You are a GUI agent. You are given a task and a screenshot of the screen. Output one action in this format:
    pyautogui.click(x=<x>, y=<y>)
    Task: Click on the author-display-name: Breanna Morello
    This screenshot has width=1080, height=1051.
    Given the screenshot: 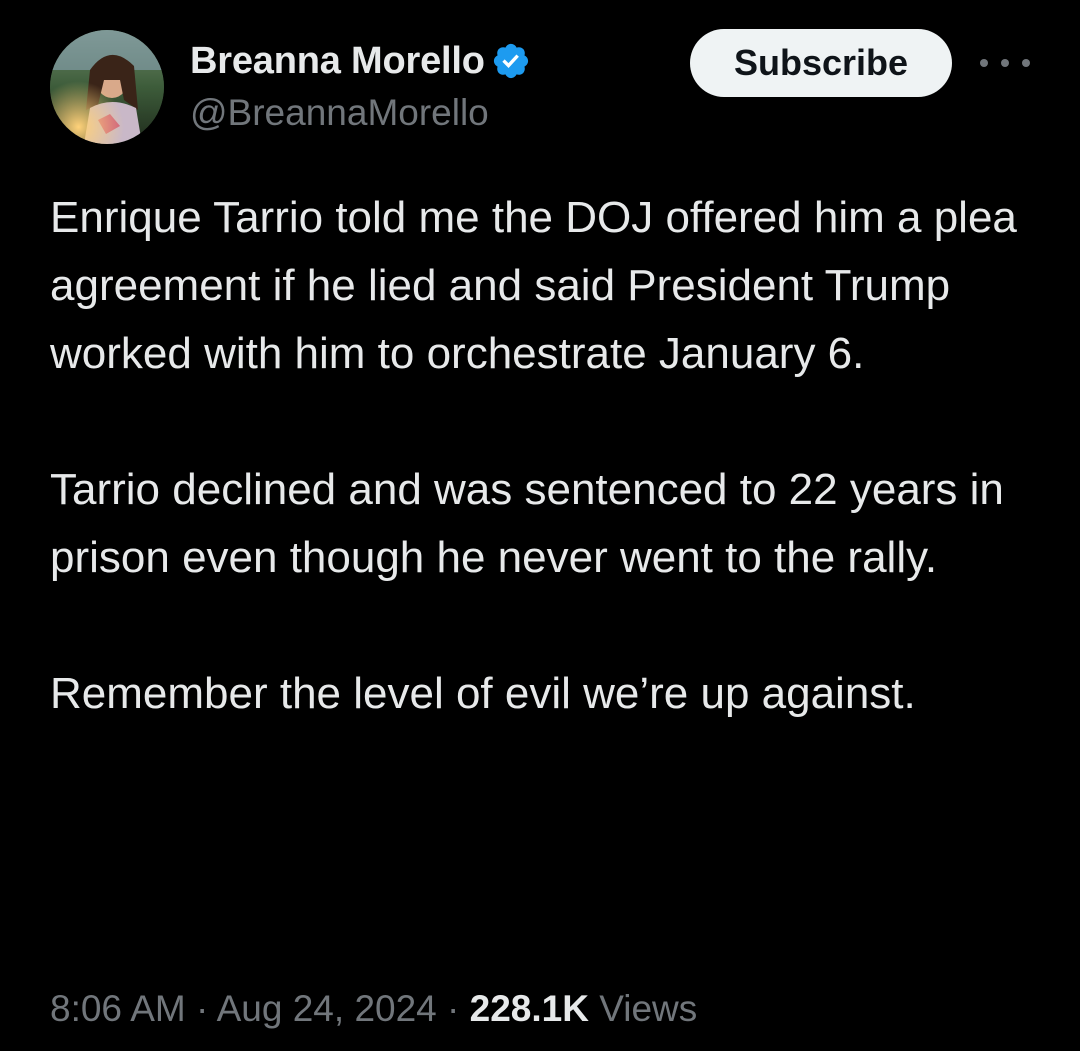 What is the action you would take?
    pyautogui.click(x=337, y=61)
    